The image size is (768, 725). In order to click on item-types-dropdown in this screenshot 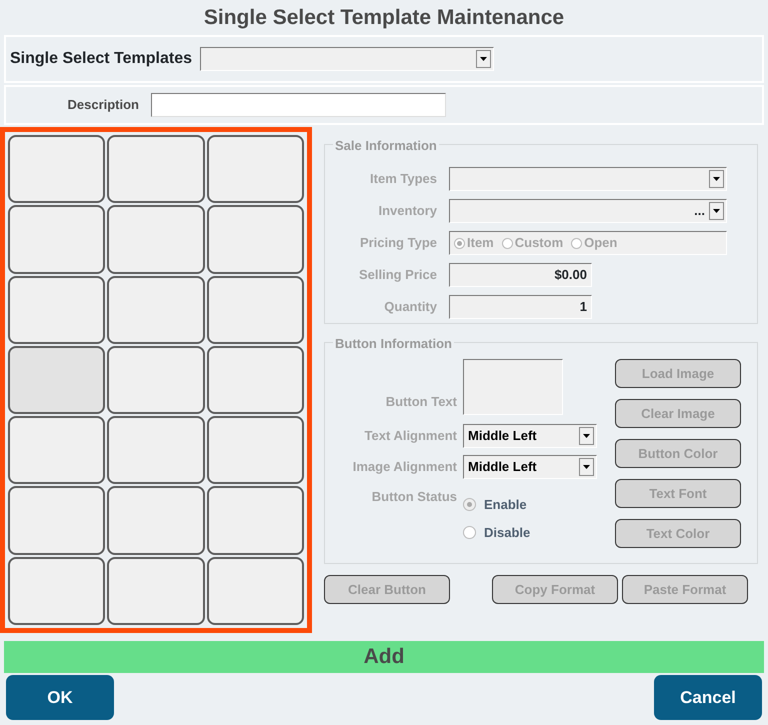, I will do `click(588, 179)`.